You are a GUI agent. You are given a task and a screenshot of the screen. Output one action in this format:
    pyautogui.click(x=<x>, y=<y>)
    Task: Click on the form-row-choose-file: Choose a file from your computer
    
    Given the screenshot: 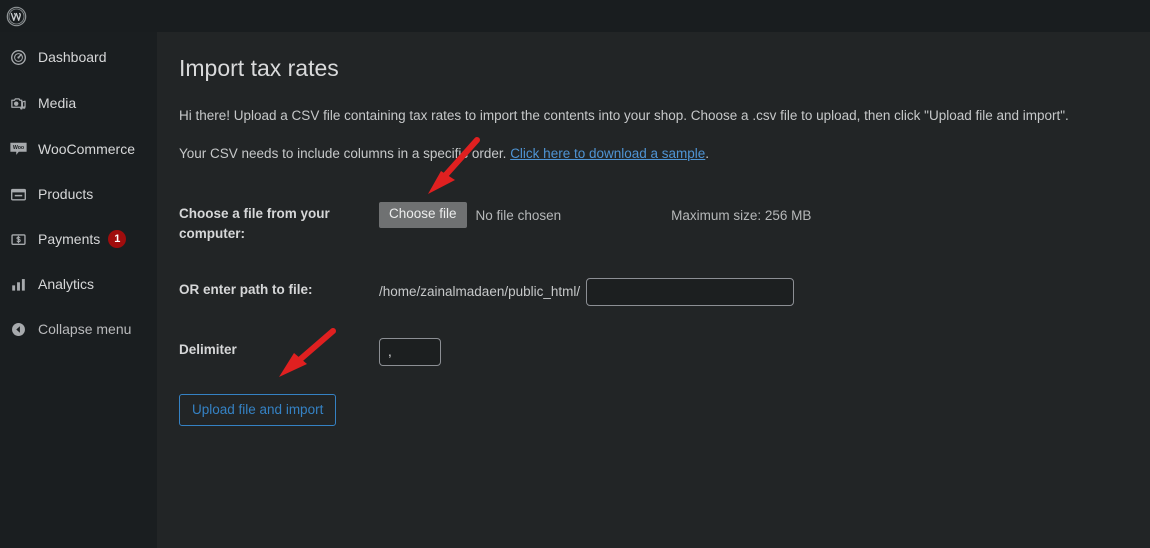 What is the action you would take?
    pyautogui.click(x=654, y=226)
    